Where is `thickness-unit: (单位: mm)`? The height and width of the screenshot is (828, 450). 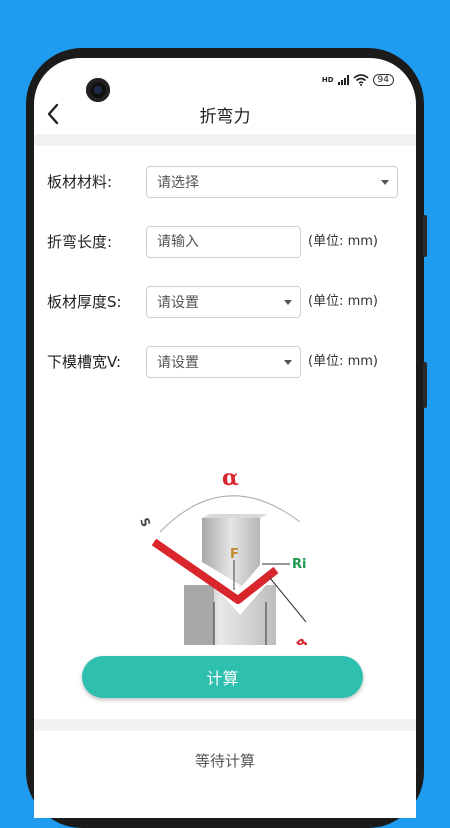 thickness-unit: (单位: mm) is located at coordinates (343, 301).